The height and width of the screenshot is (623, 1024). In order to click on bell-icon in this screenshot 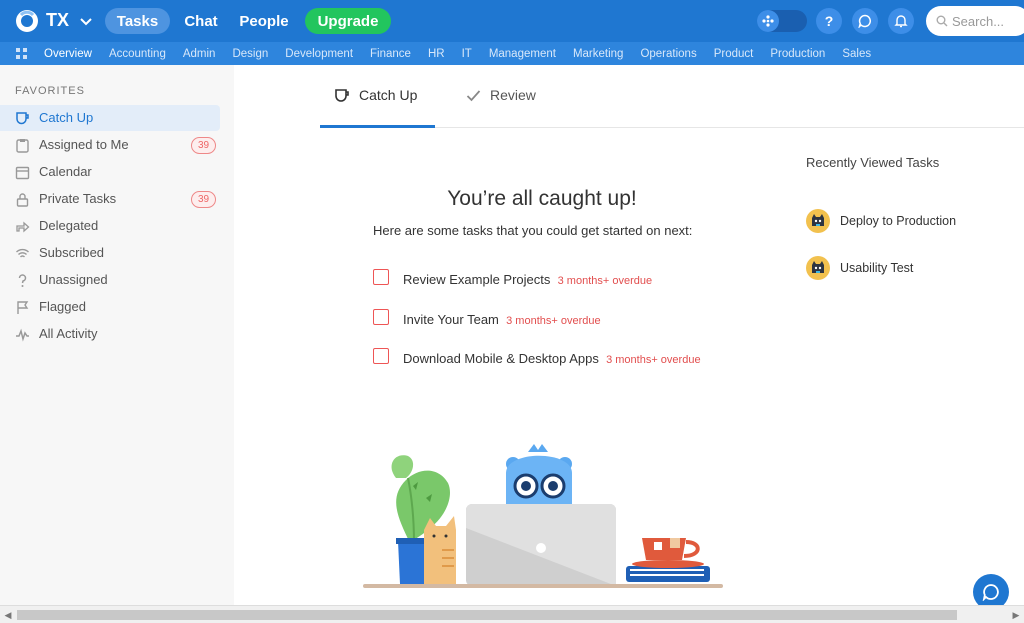, I will do `click(901, 21)`.